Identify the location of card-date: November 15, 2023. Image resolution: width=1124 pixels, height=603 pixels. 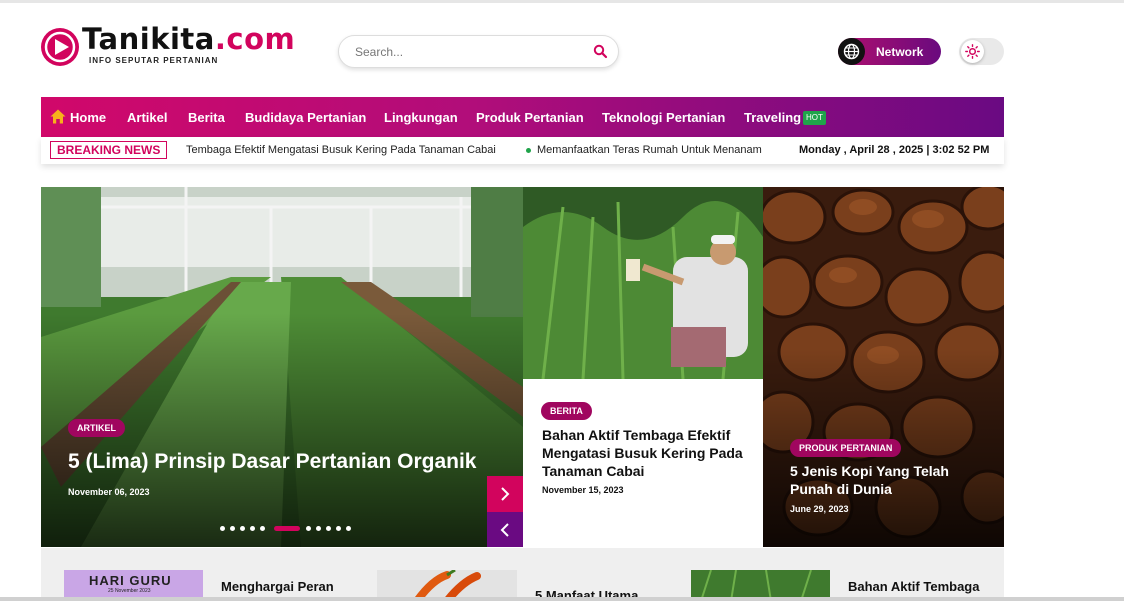
(583, 490).